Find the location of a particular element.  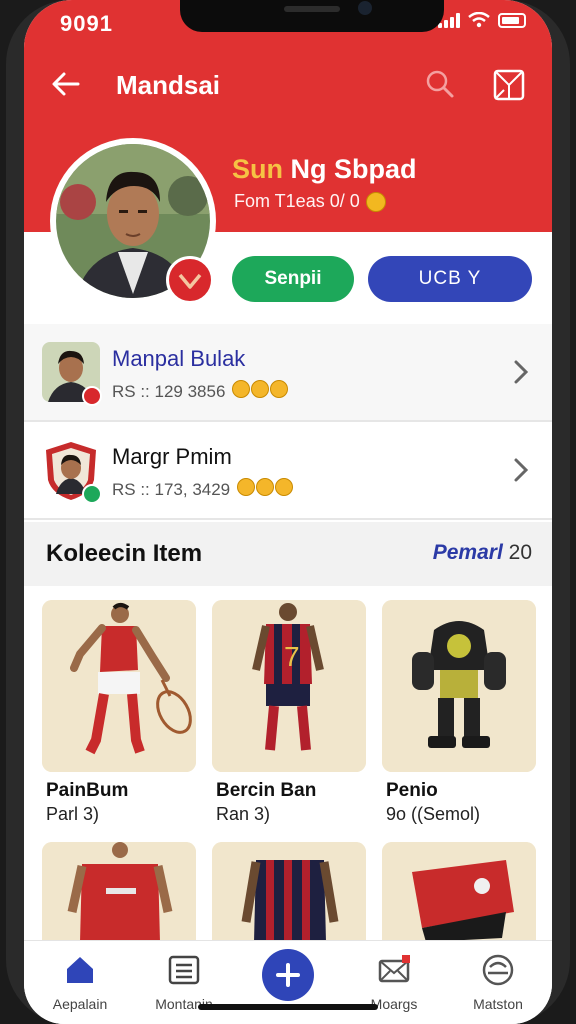

profile-name-rest: Ng Sbpad is located at coordinates (350, 169).